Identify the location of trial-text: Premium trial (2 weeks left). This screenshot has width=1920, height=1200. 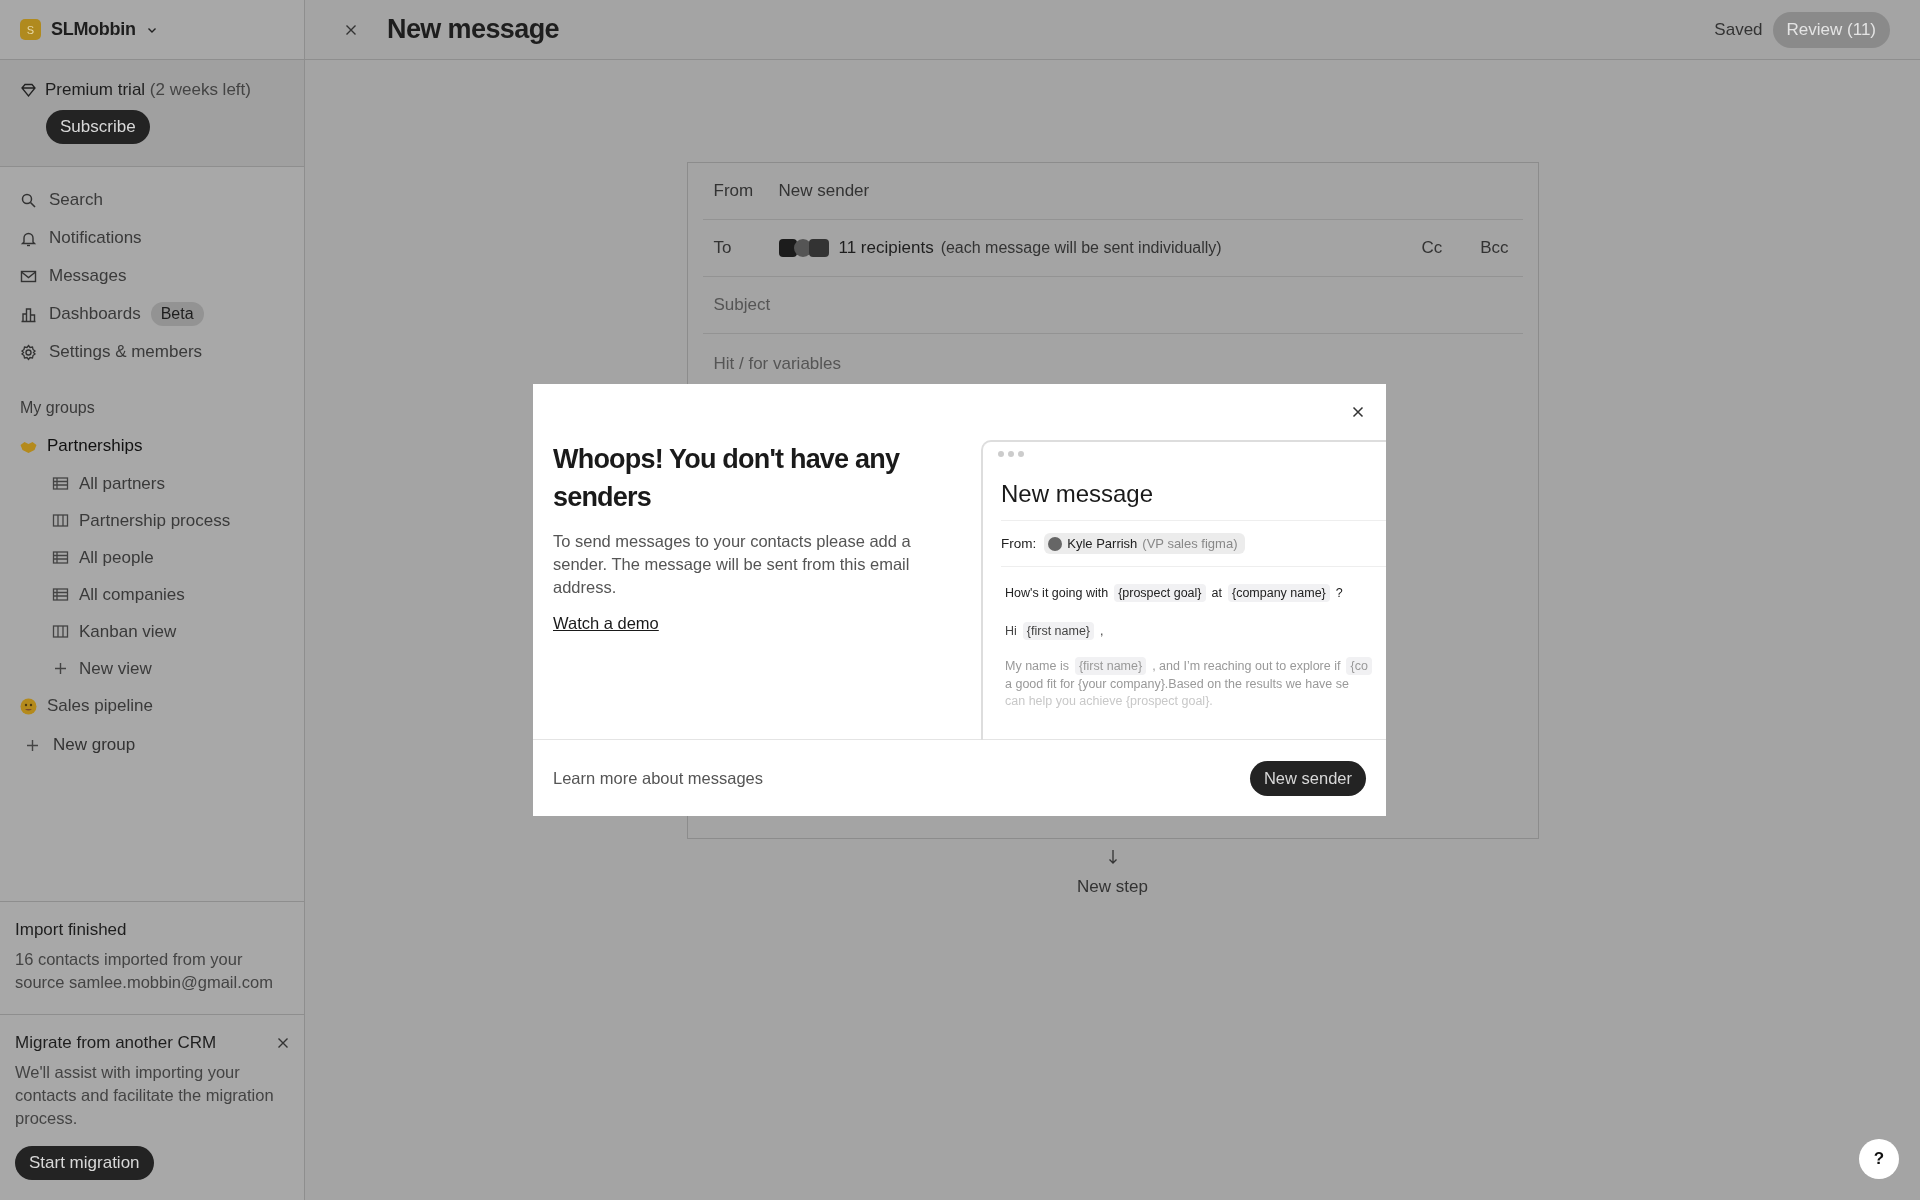
(148, 90).